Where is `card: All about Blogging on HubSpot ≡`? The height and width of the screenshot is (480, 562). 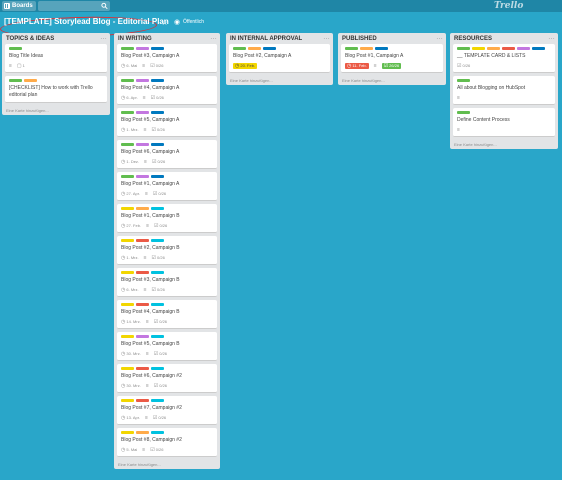
card: All about Blogging on HubSpot ≡ is located at coordinates (504, 90).